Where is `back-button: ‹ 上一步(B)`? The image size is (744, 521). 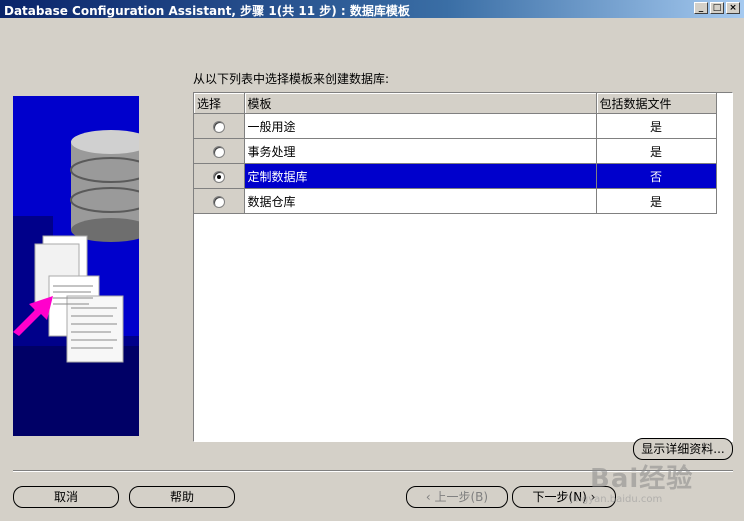
back-button: ‹ 上一步(B) is located at coordinates (457, 497).